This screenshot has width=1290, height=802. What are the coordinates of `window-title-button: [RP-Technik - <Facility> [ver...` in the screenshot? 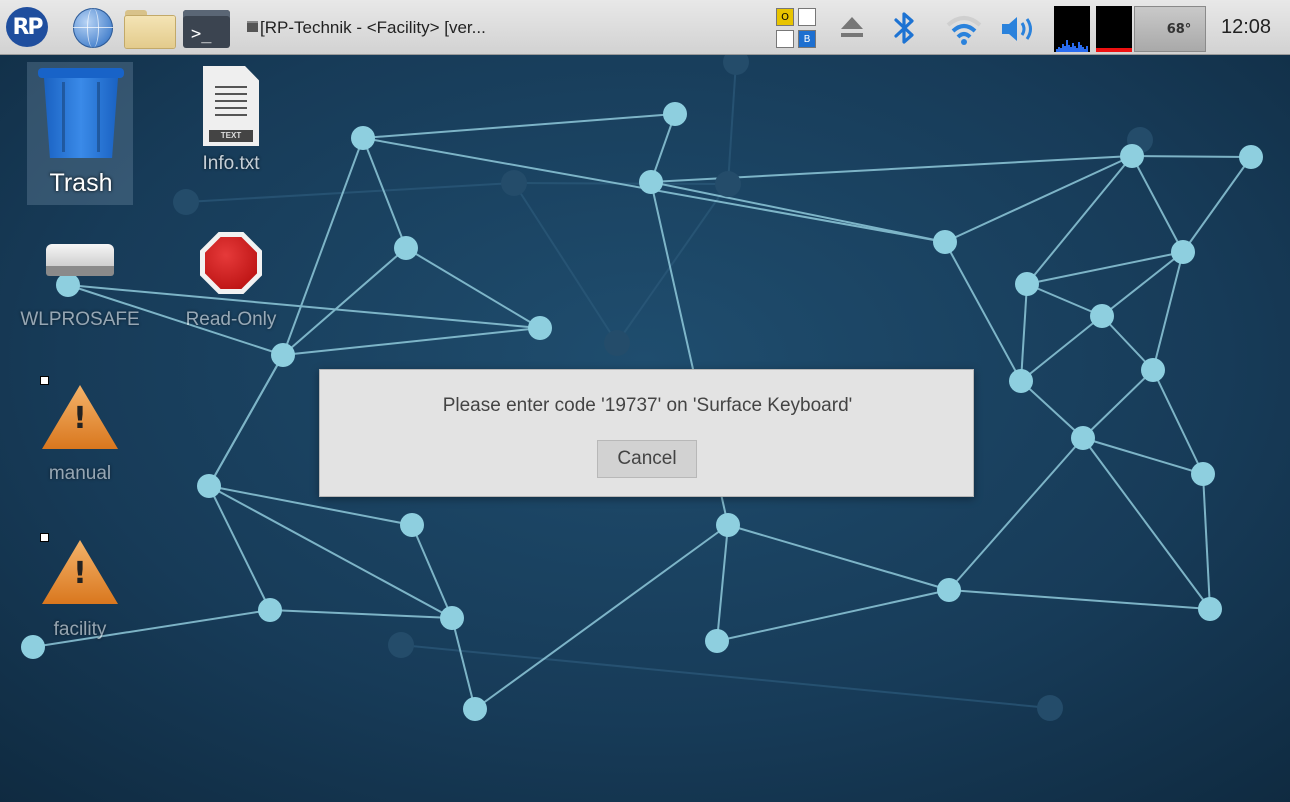 It's located at (366, 28).